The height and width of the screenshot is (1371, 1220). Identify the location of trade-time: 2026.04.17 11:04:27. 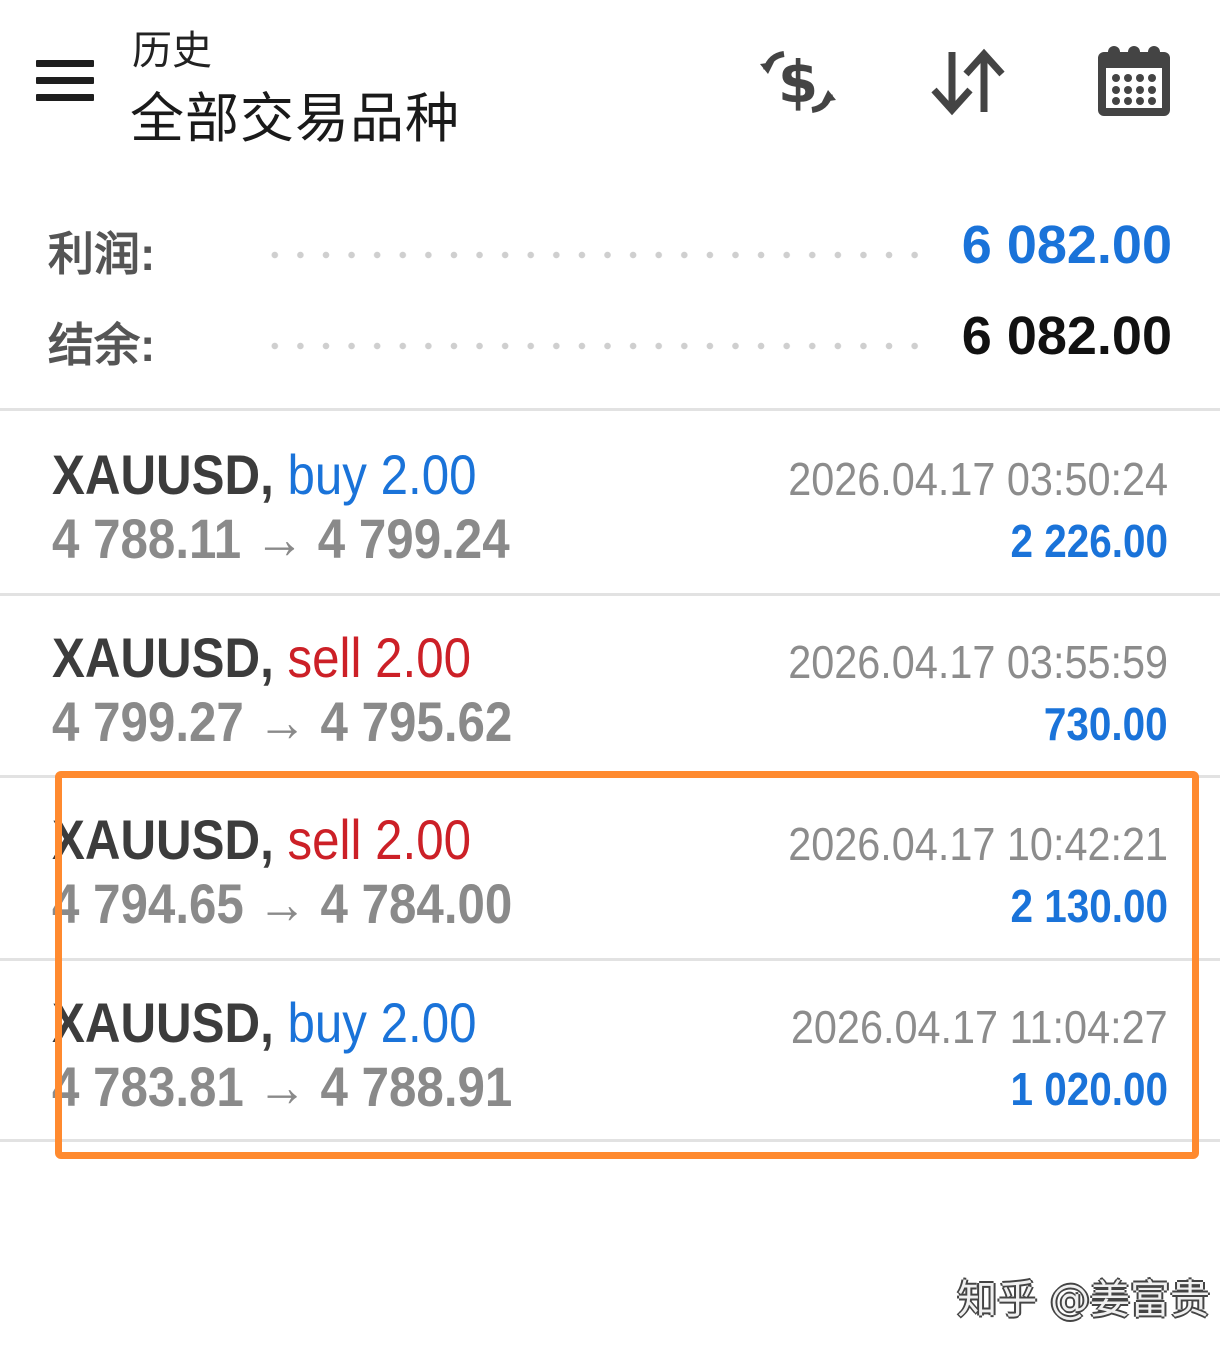
(979, 1027).